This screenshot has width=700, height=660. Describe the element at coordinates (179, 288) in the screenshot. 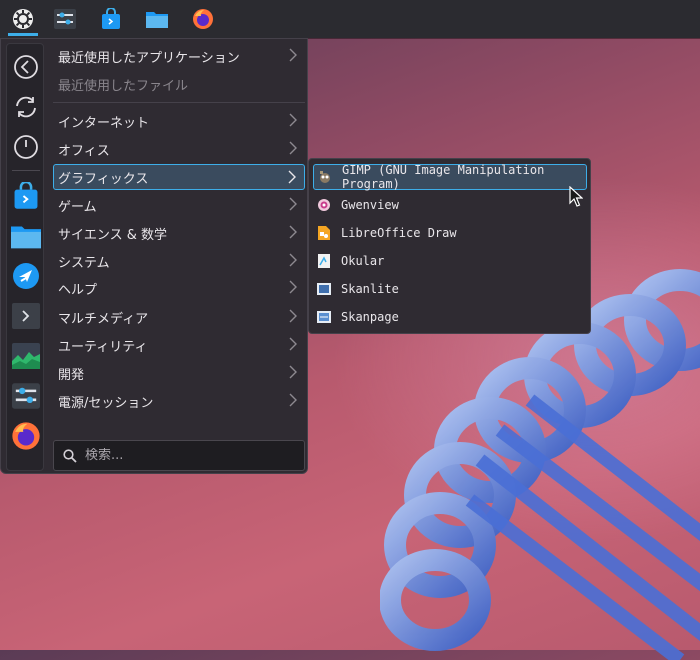

I see `category-help: ヘルプ` at that location.